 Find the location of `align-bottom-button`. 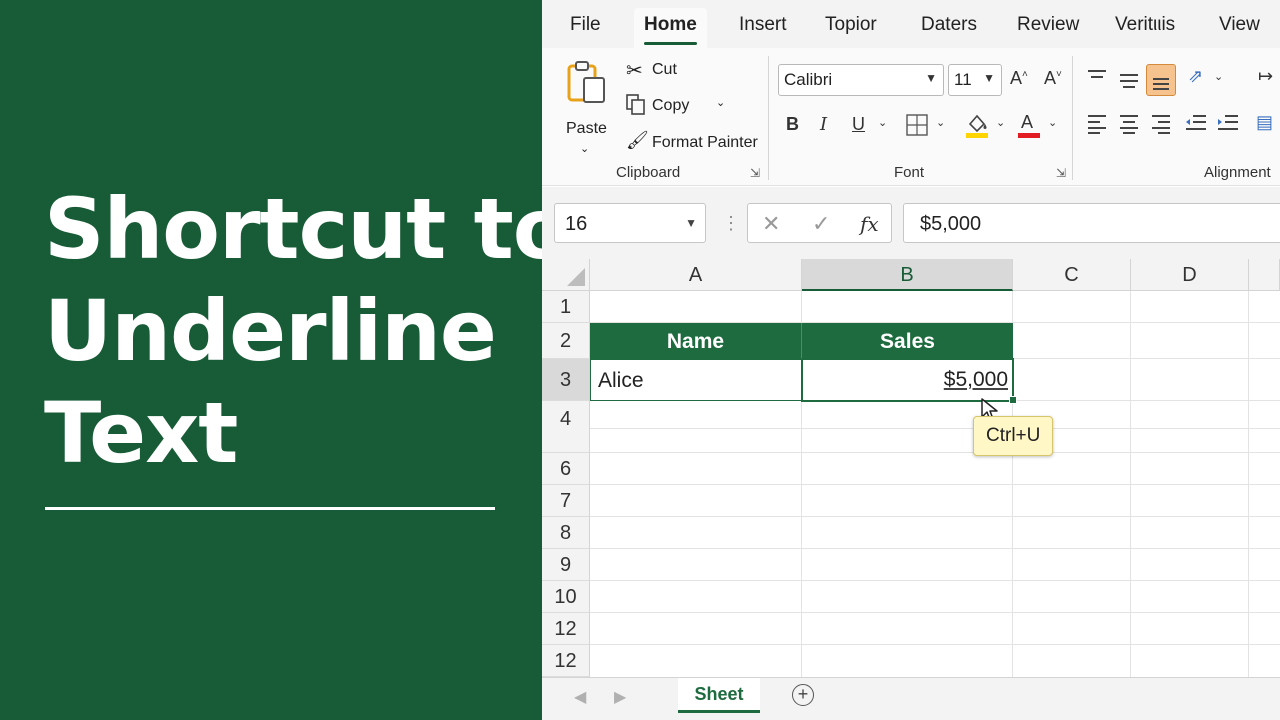

align-bottom-button is located at coordinates (1161, 80).